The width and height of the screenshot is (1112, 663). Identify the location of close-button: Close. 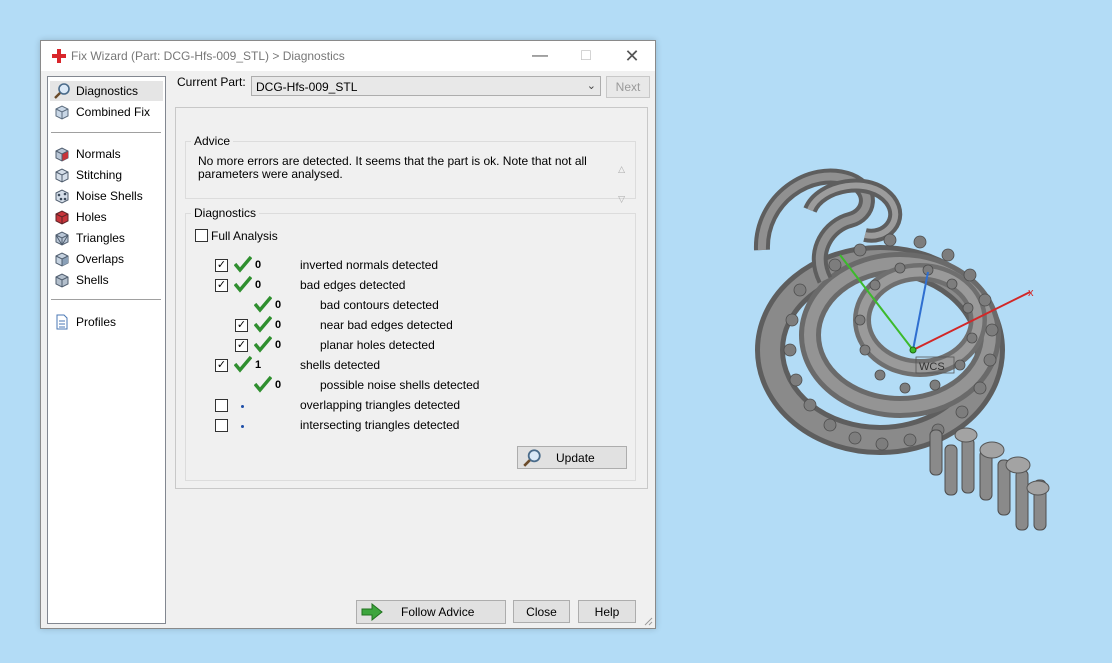
(541, 611).